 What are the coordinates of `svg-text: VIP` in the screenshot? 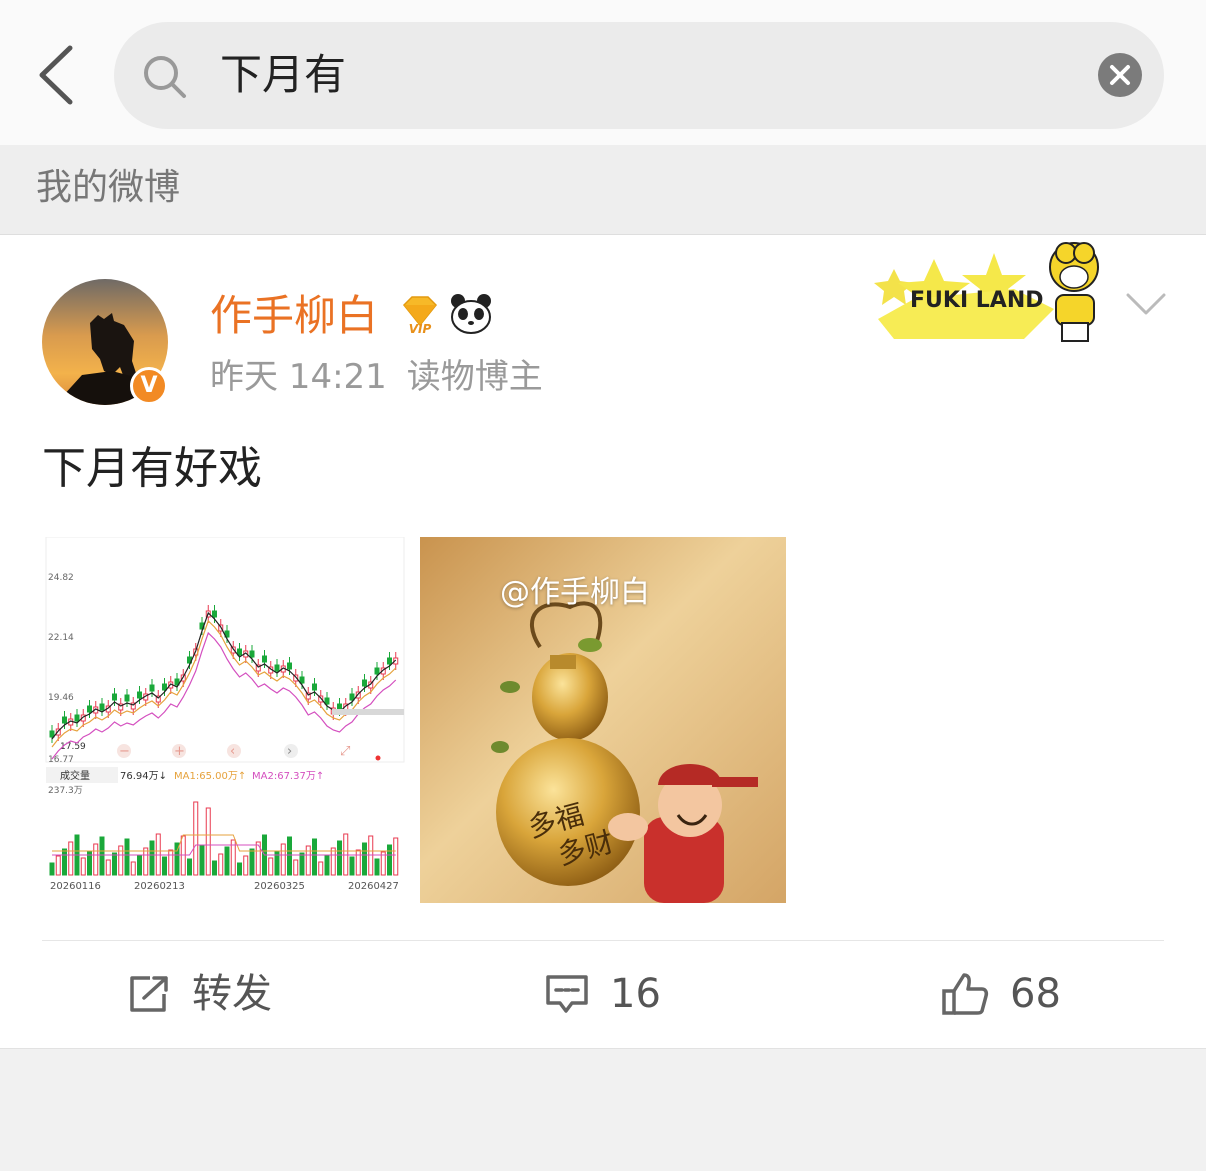 It's located at (420, 329).